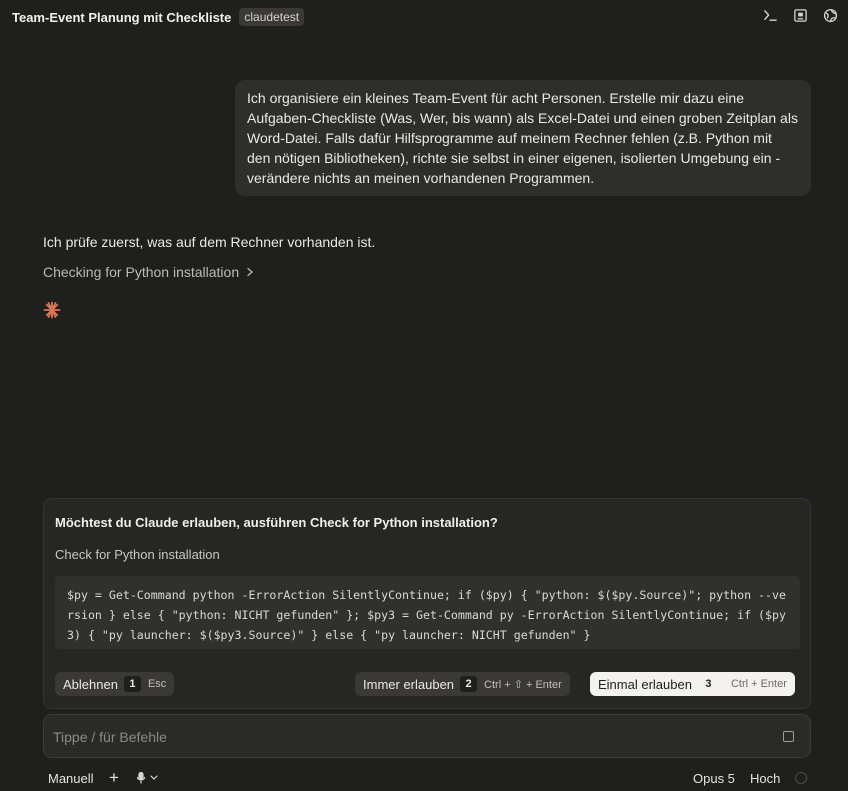 The image size is (848, 791). What do you see at coordinates (765, 778) in the screenshot?
I see `effort-selector: Hoch` at bounding box center [765, 778].